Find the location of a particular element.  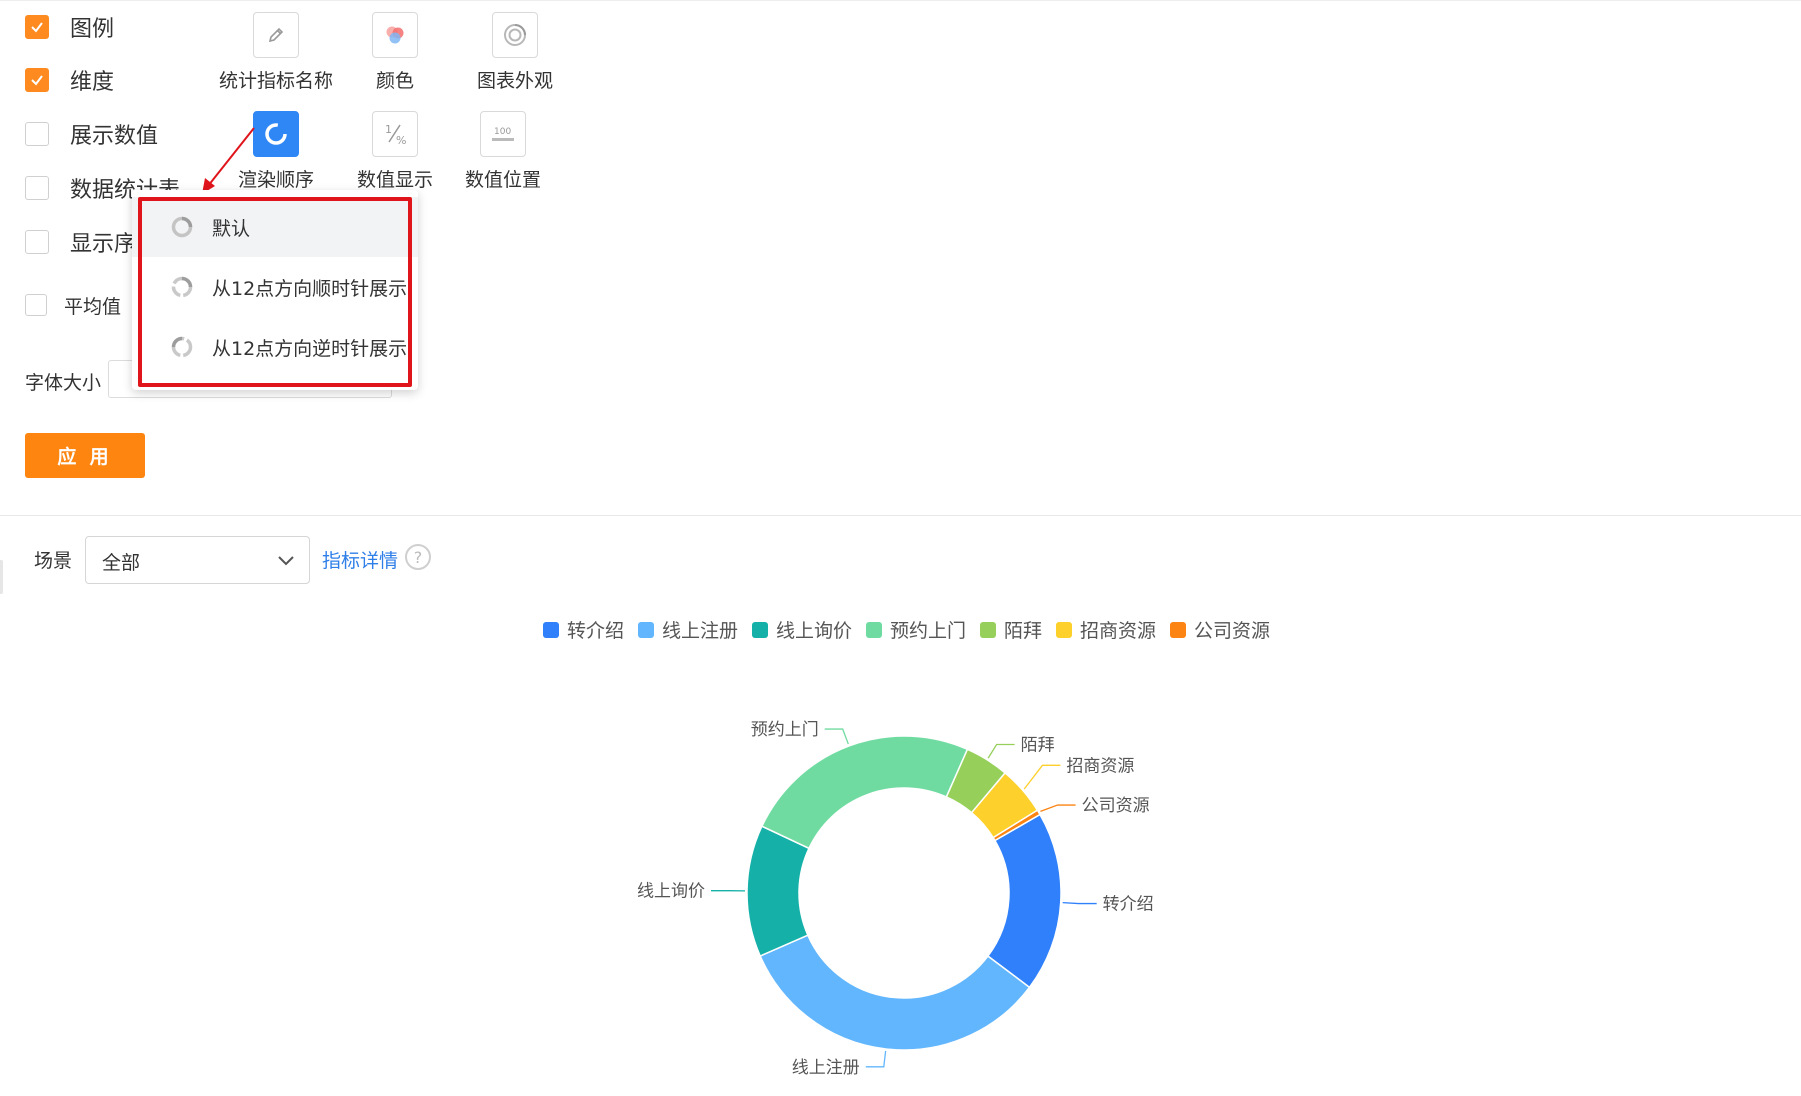

chart-appearance-tool: 图表外观 is located at coordinates (515, 52).